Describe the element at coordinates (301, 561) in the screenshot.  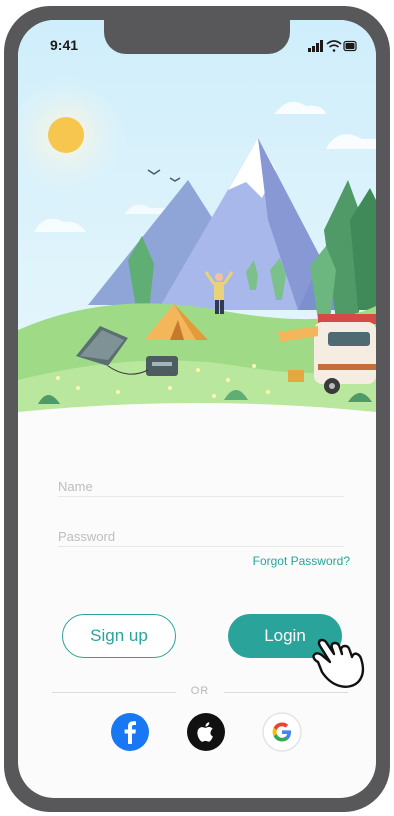
I see `forgot-password-link: Forgot Password?` at that location.